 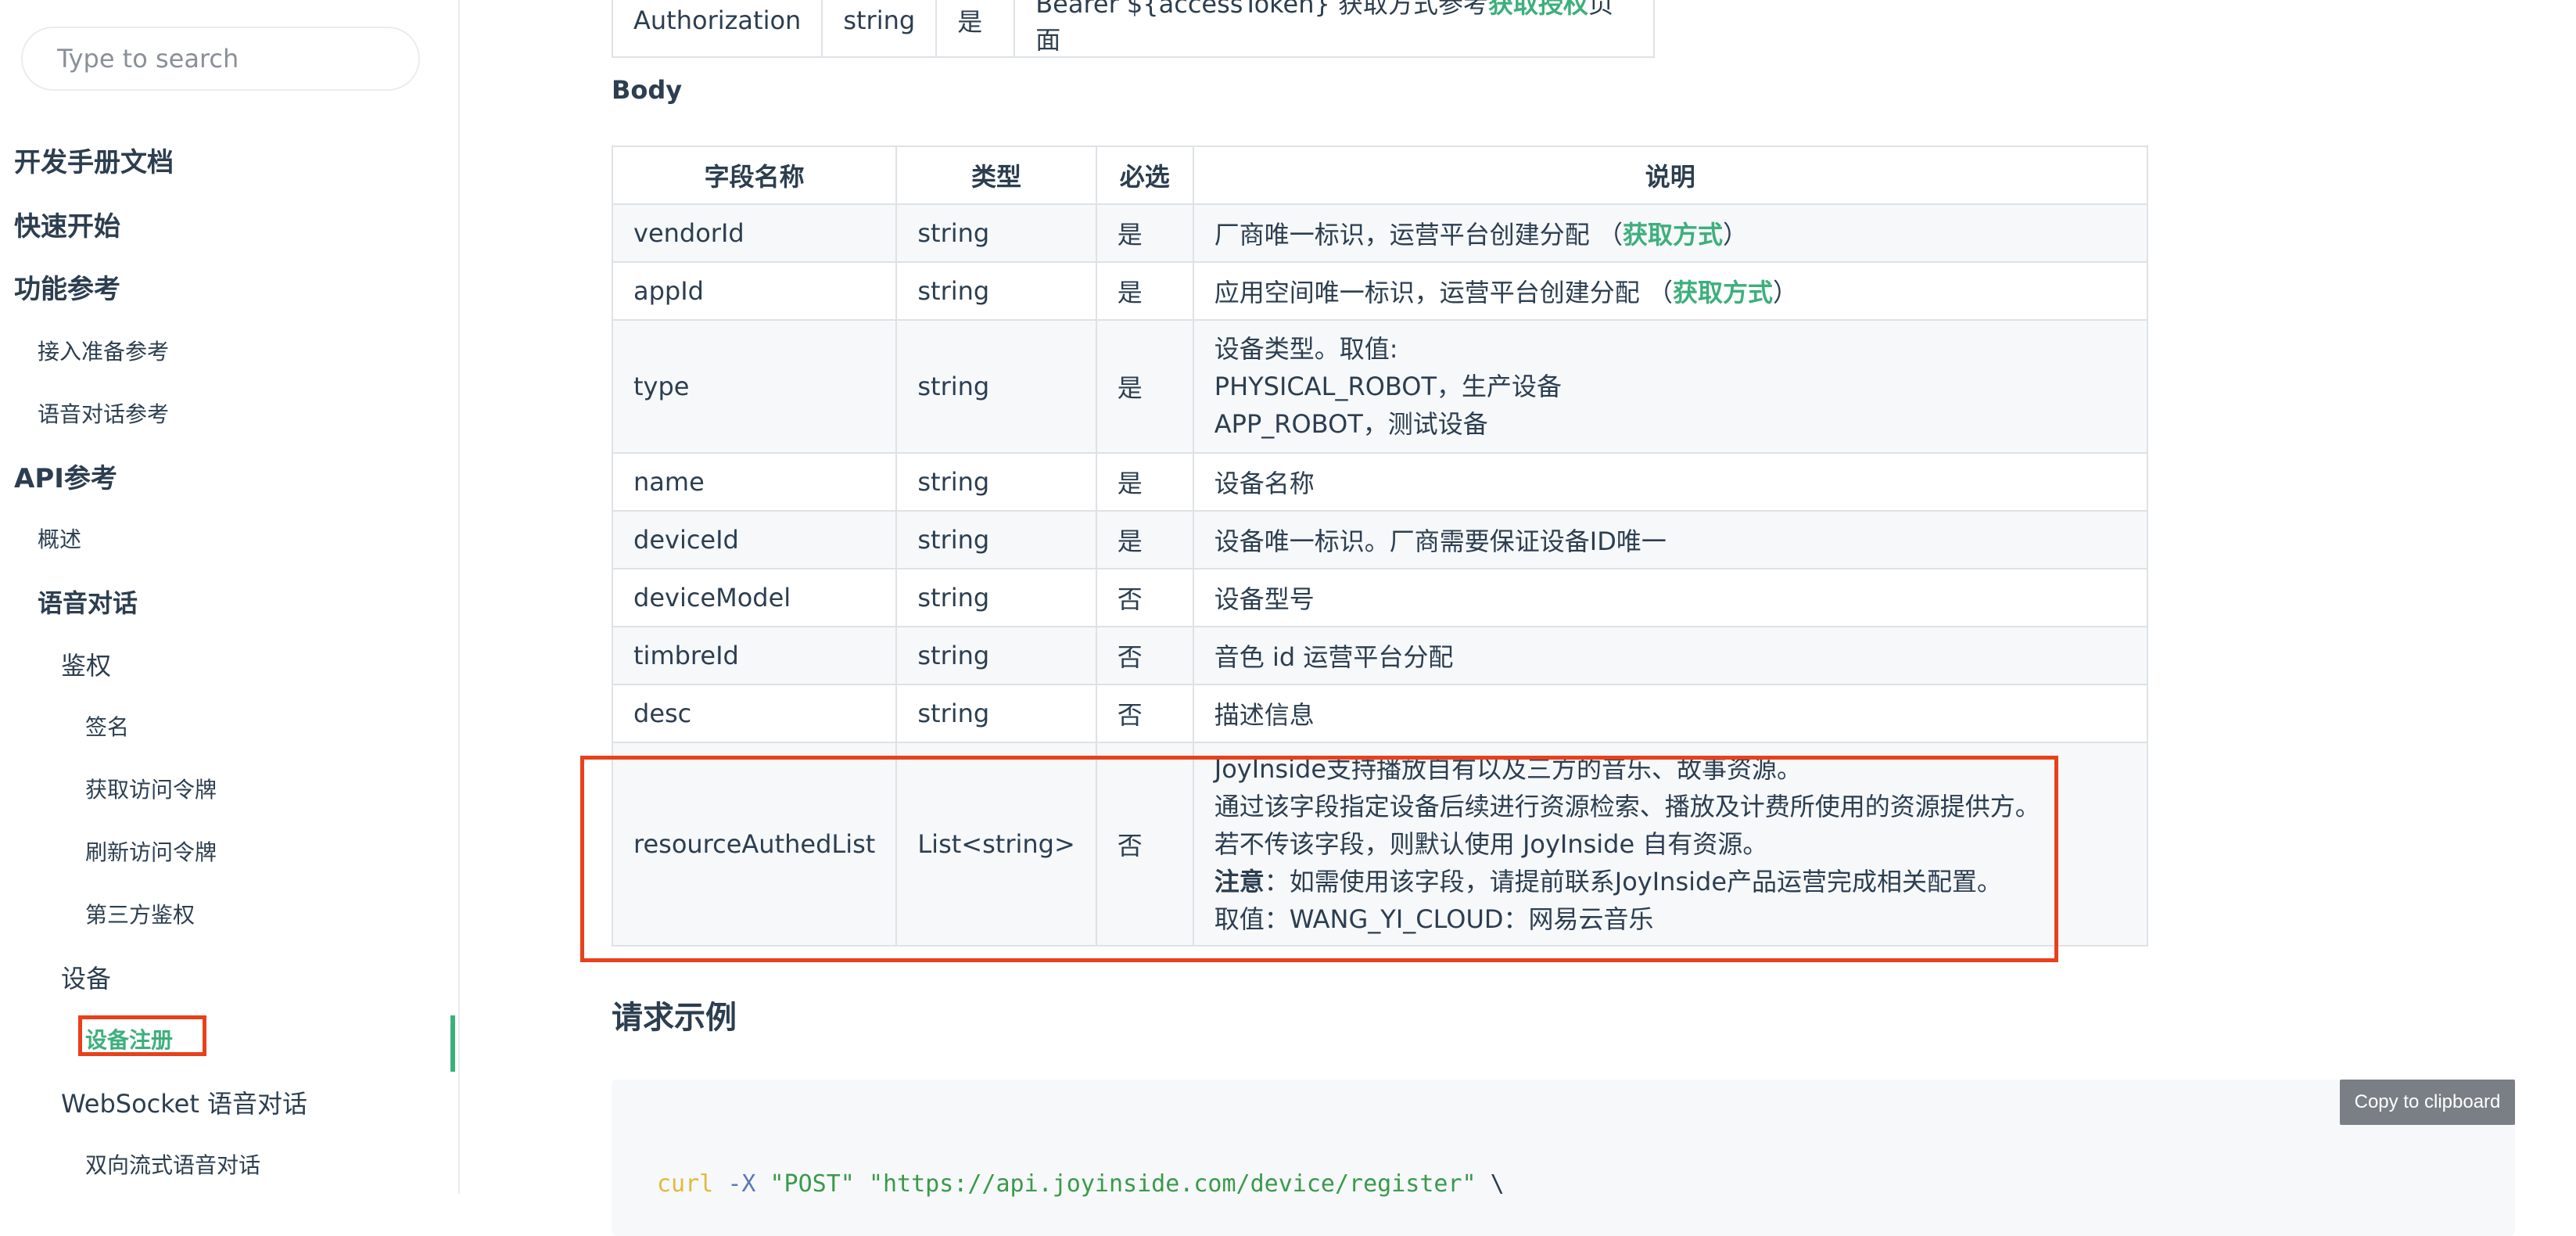 I want to click on field-type: List<string>, so click(x=996, y=844).